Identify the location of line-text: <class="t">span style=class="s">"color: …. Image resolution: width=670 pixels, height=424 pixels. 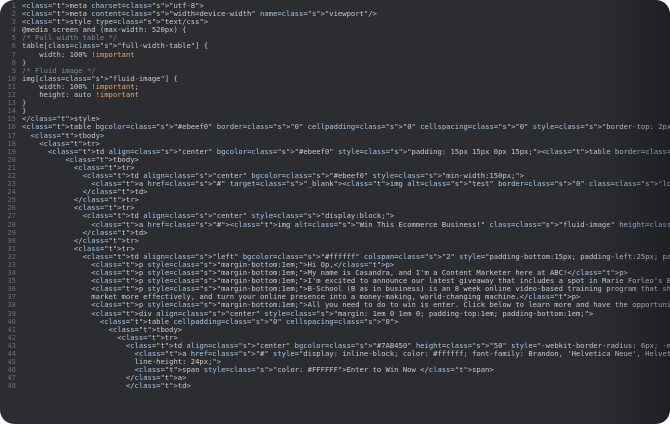
(258, 370).